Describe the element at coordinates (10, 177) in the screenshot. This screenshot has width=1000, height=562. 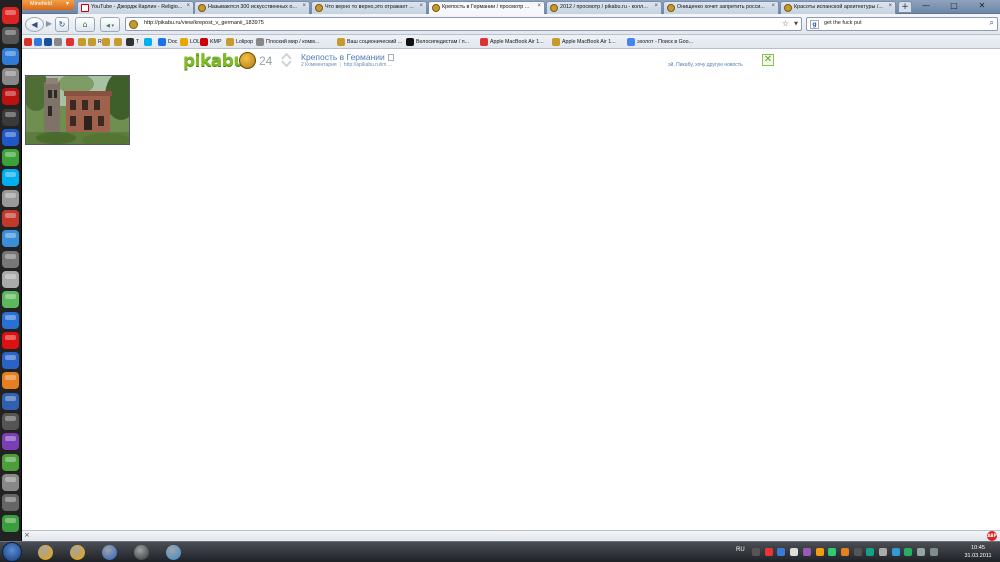
I see `skype-icon` at that location.